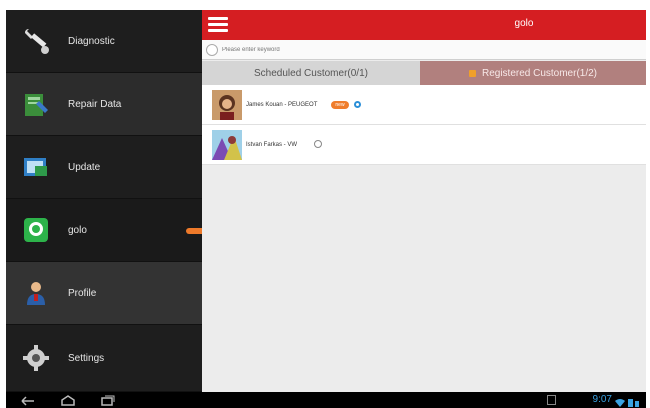  Describe the element at coordinates (36, 104) in the screenshot. I see `repair-data-icon` at that location.